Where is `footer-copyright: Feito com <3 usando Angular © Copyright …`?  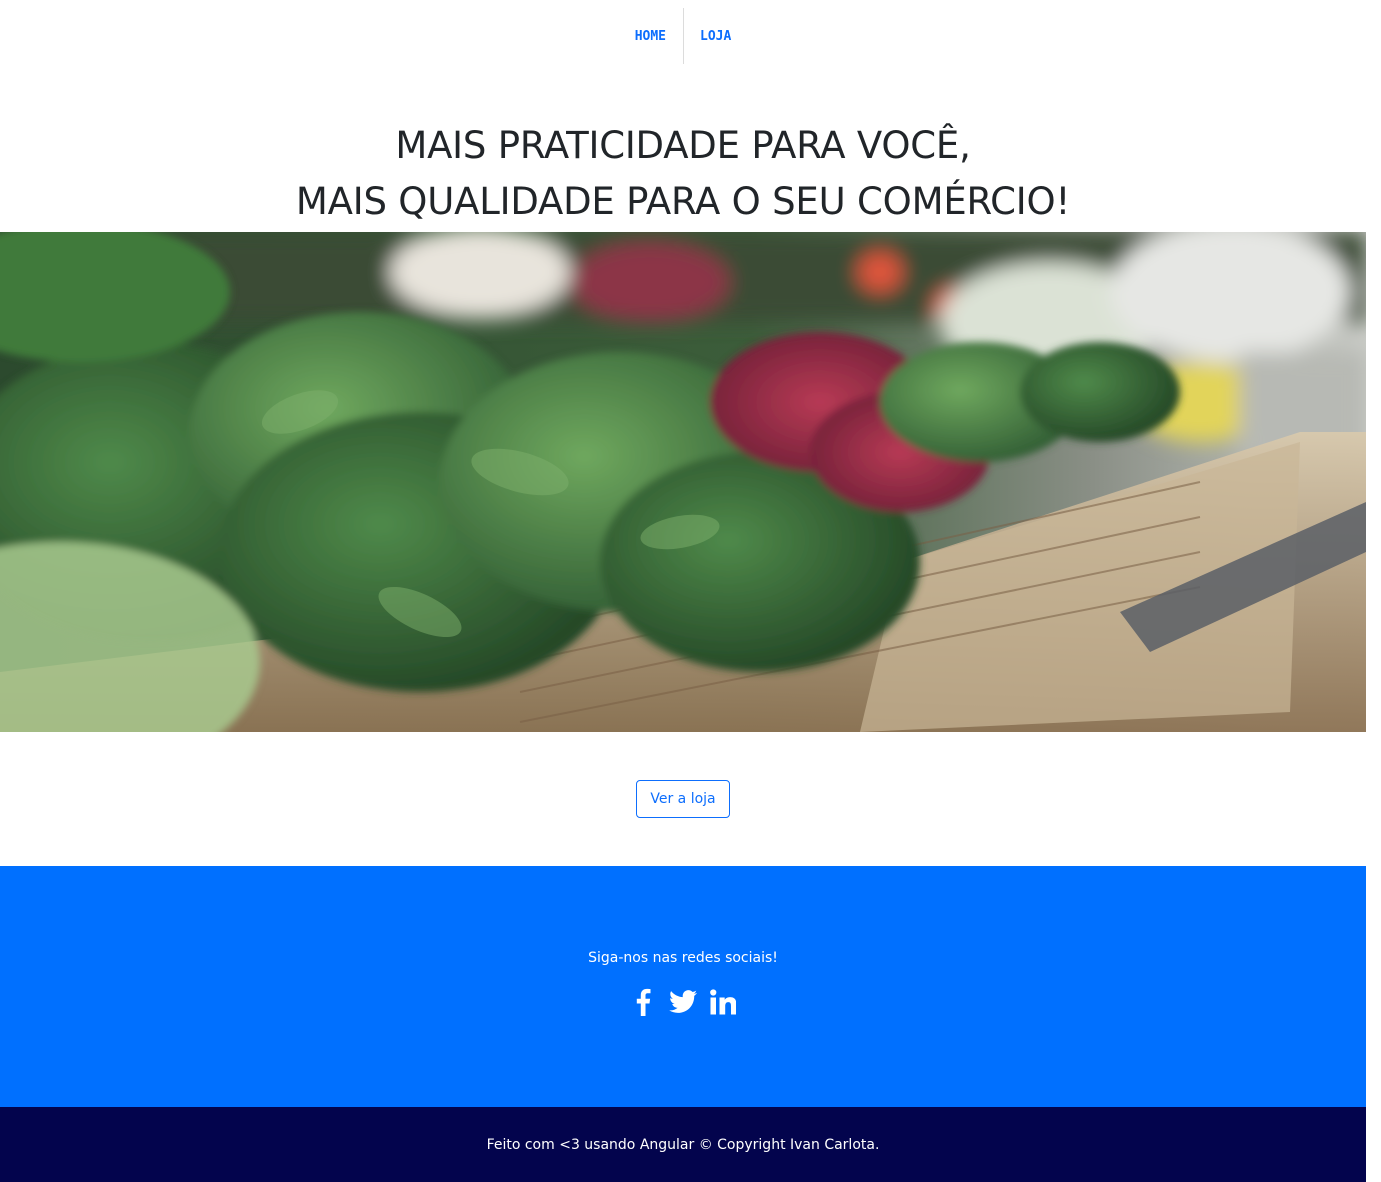 footer-copyright: Feito com <3 usando Angular © Copyright … is located at coordinates (683, 1144).